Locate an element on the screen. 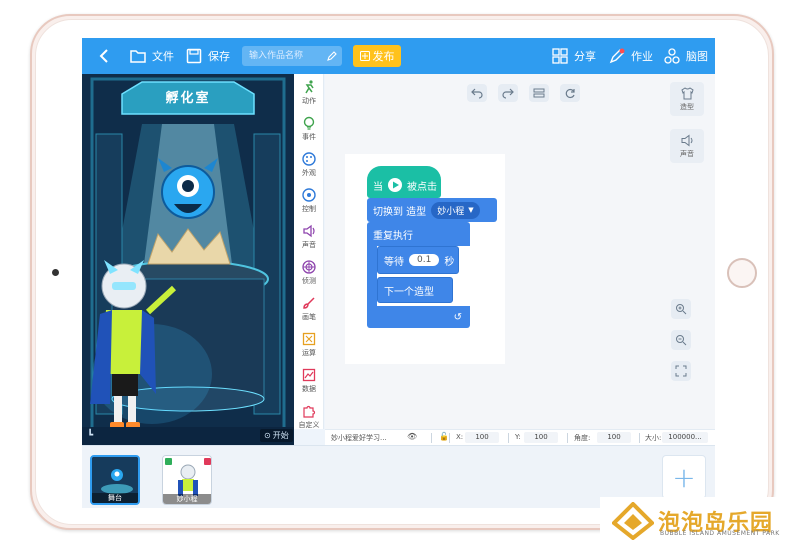 The image size is (800, 545). save-button: 保存 is located at coordinates (208, 56).